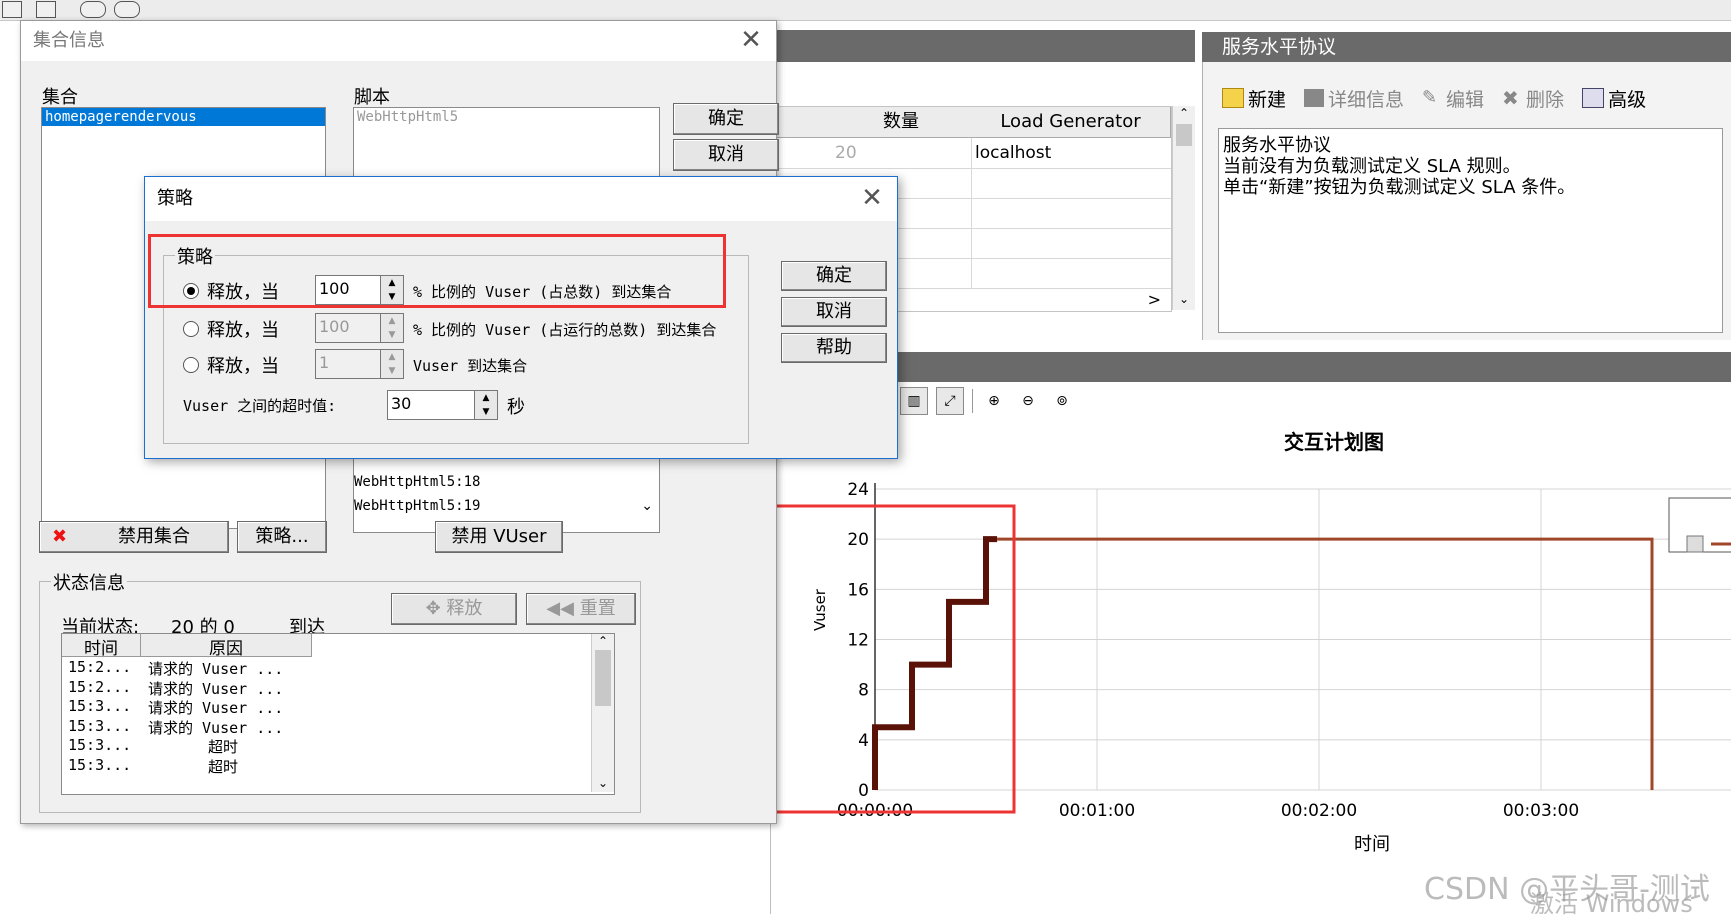 The height and width of the screenshot is (919, 1731). Describe the element at coordinates (1372, 844) in the screenshot. I see `x-axis-label: 时间` at that location.